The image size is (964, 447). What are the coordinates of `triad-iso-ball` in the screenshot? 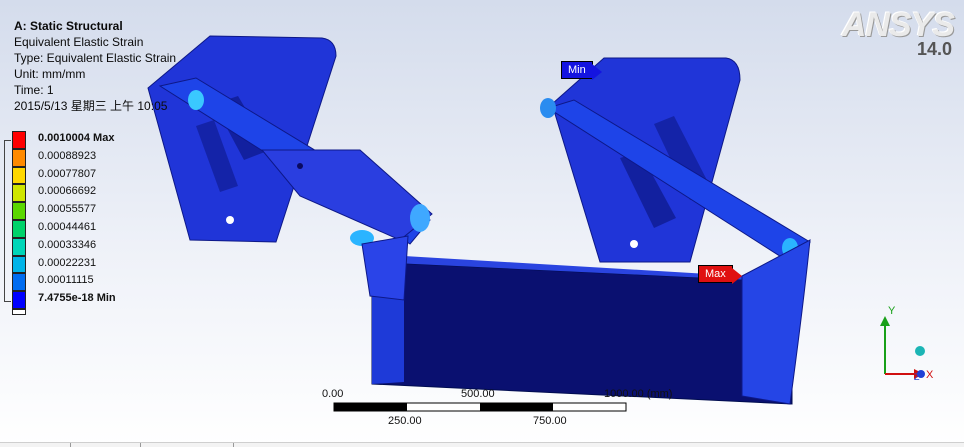 It's located at (920, 351).